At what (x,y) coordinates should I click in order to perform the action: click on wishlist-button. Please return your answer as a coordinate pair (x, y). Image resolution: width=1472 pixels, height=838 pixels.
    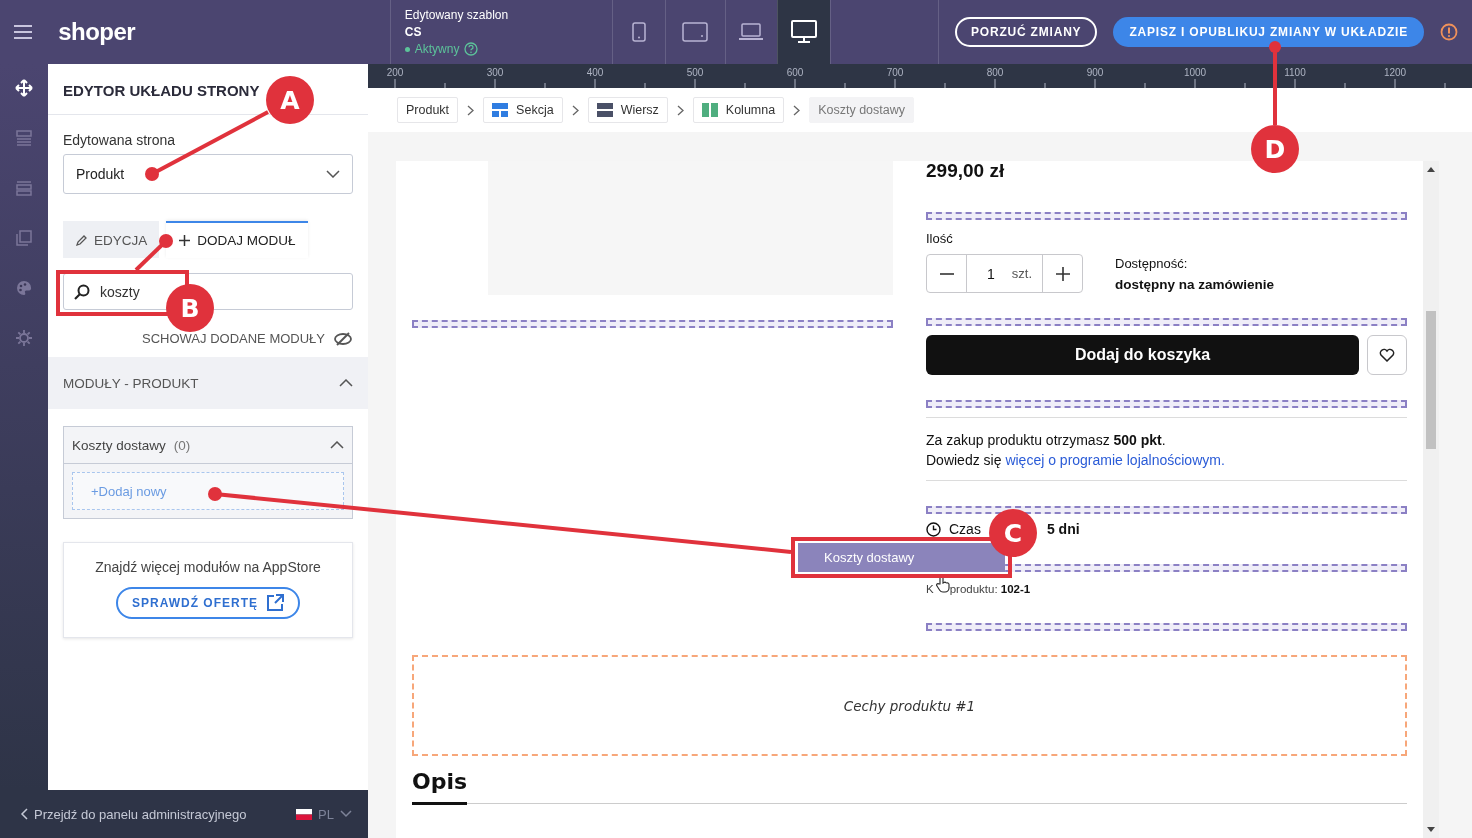
    Looking at the image, I should click on (1387, 355).